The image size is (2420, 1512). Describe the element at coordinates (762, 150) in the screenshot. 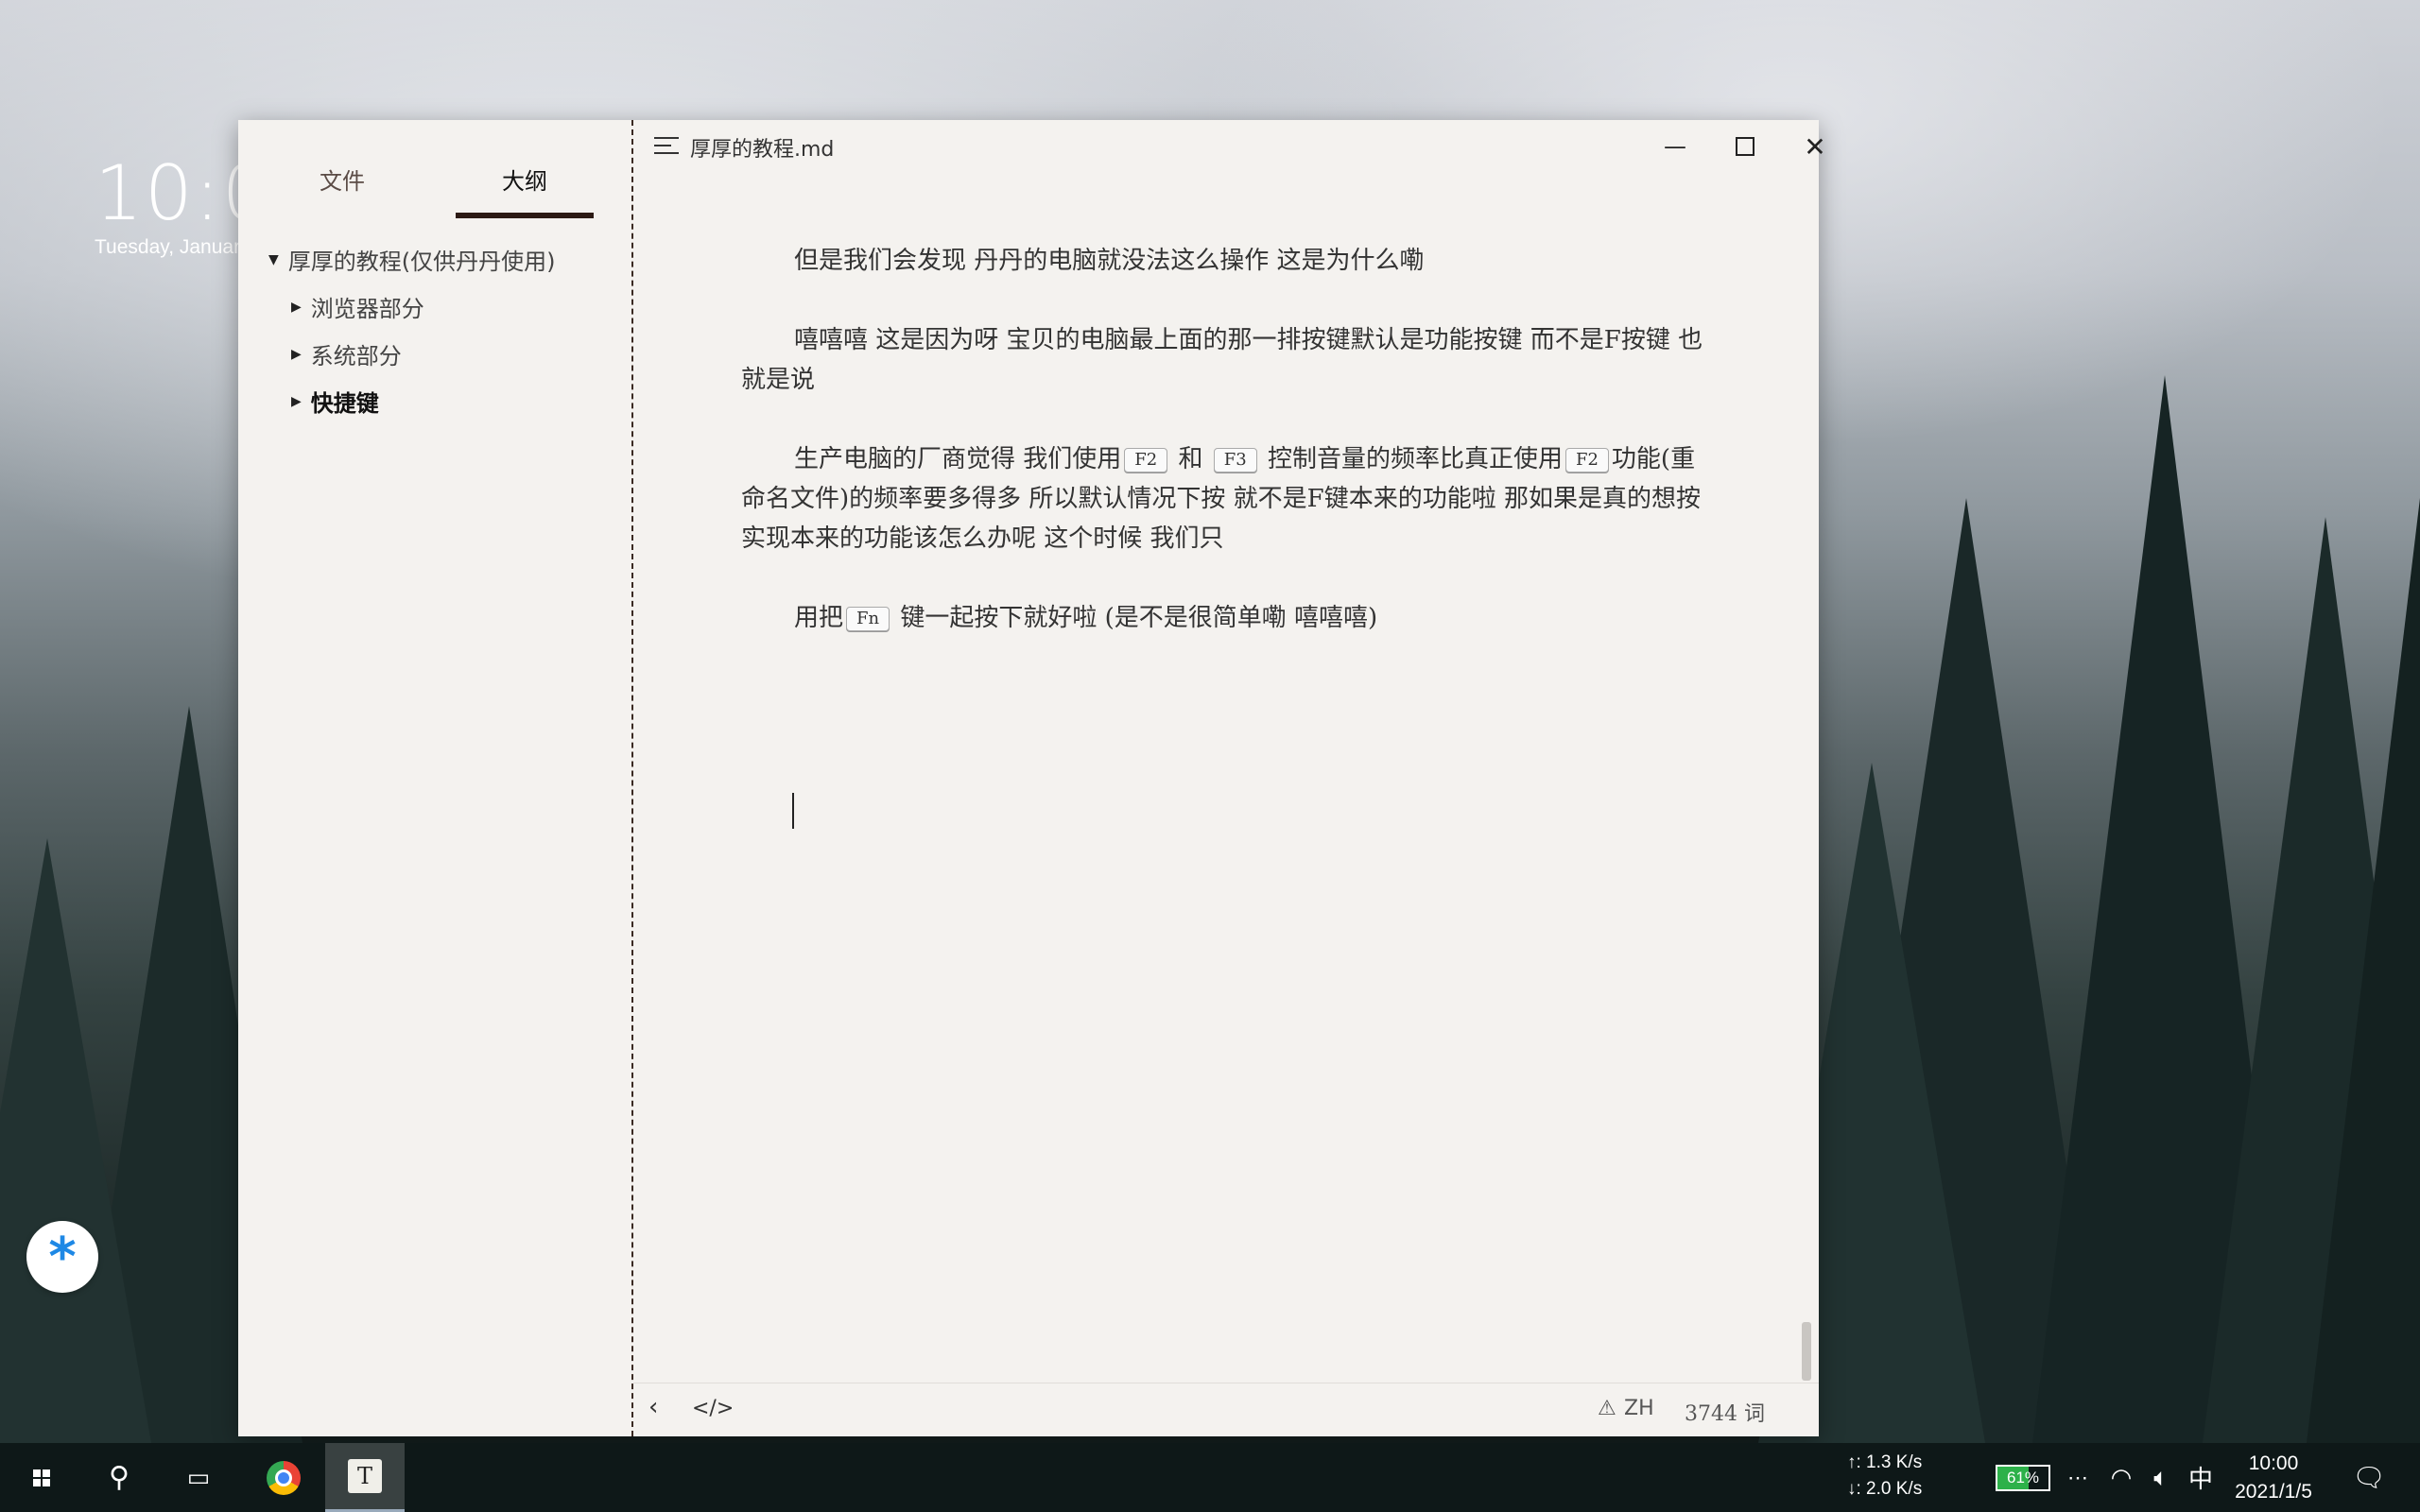

I see `document-title: 厚厚的教程.md` at that location.